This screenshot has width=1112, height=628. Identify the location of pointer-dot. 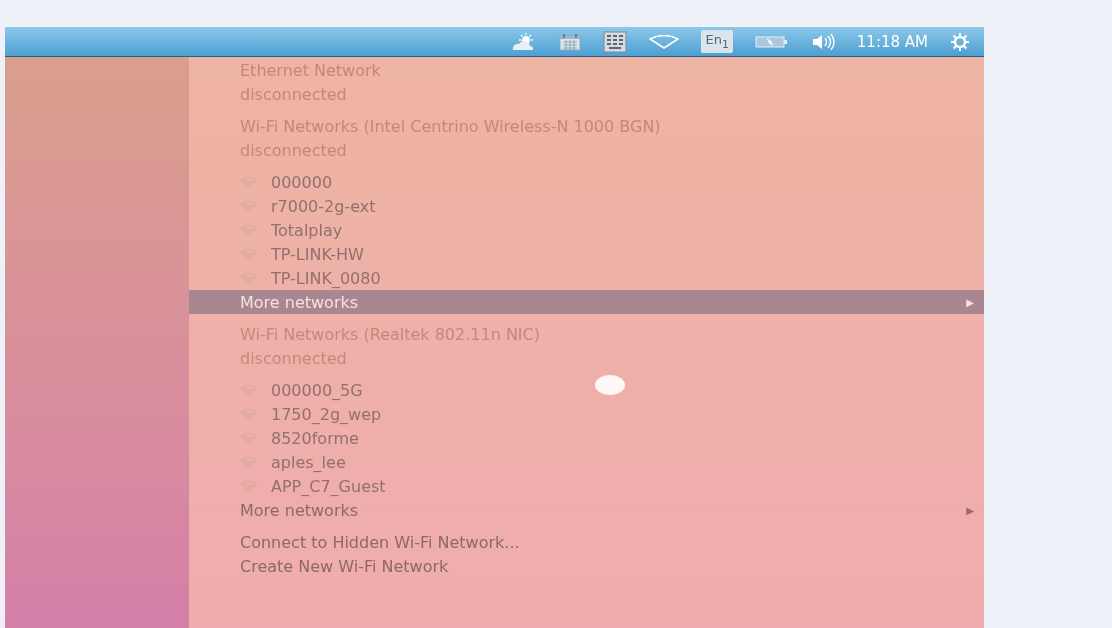
(610, 385).